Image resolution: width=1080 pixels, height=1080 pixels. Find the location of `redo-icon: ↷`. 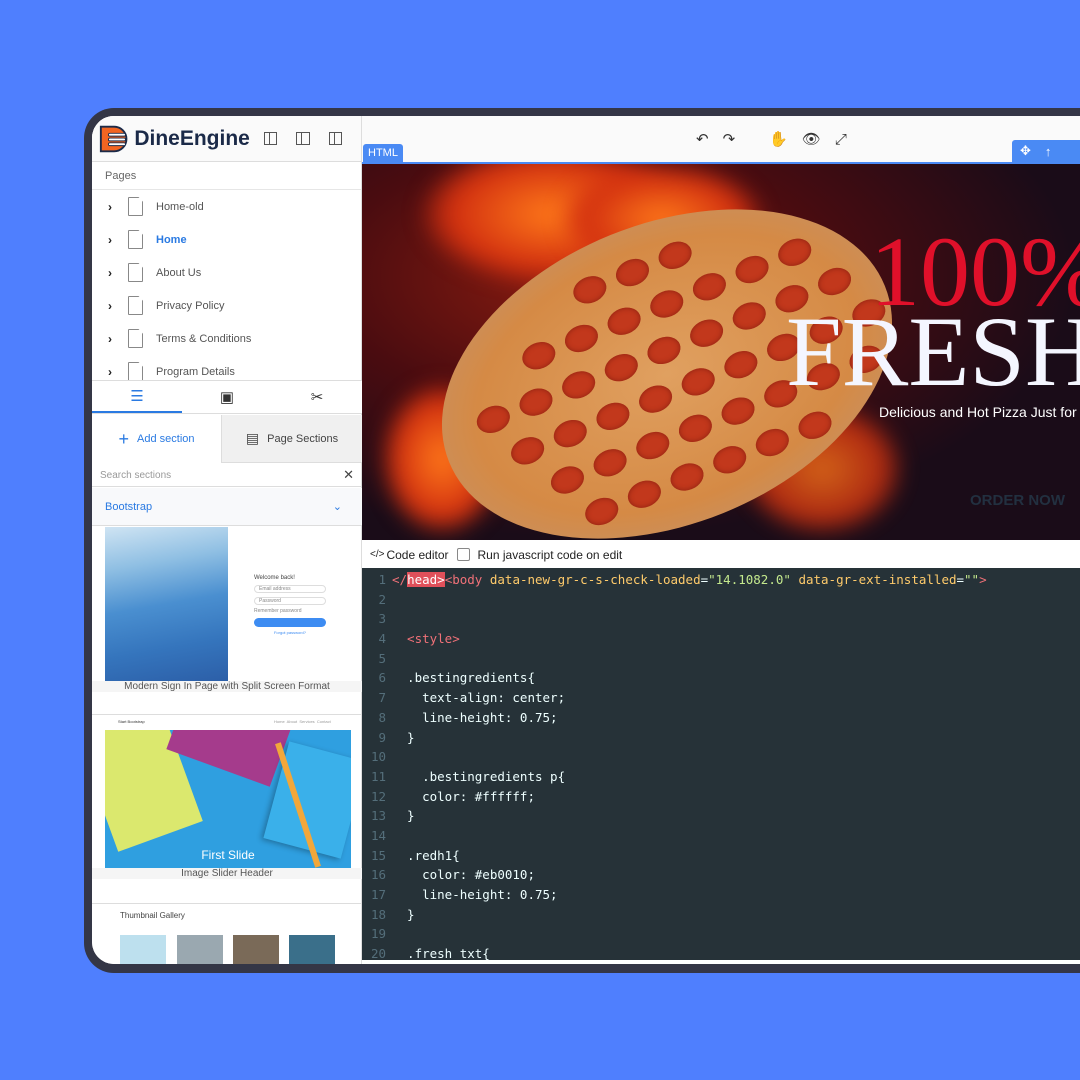

redo-icon: ↷ is located at coordinates (729, 139).